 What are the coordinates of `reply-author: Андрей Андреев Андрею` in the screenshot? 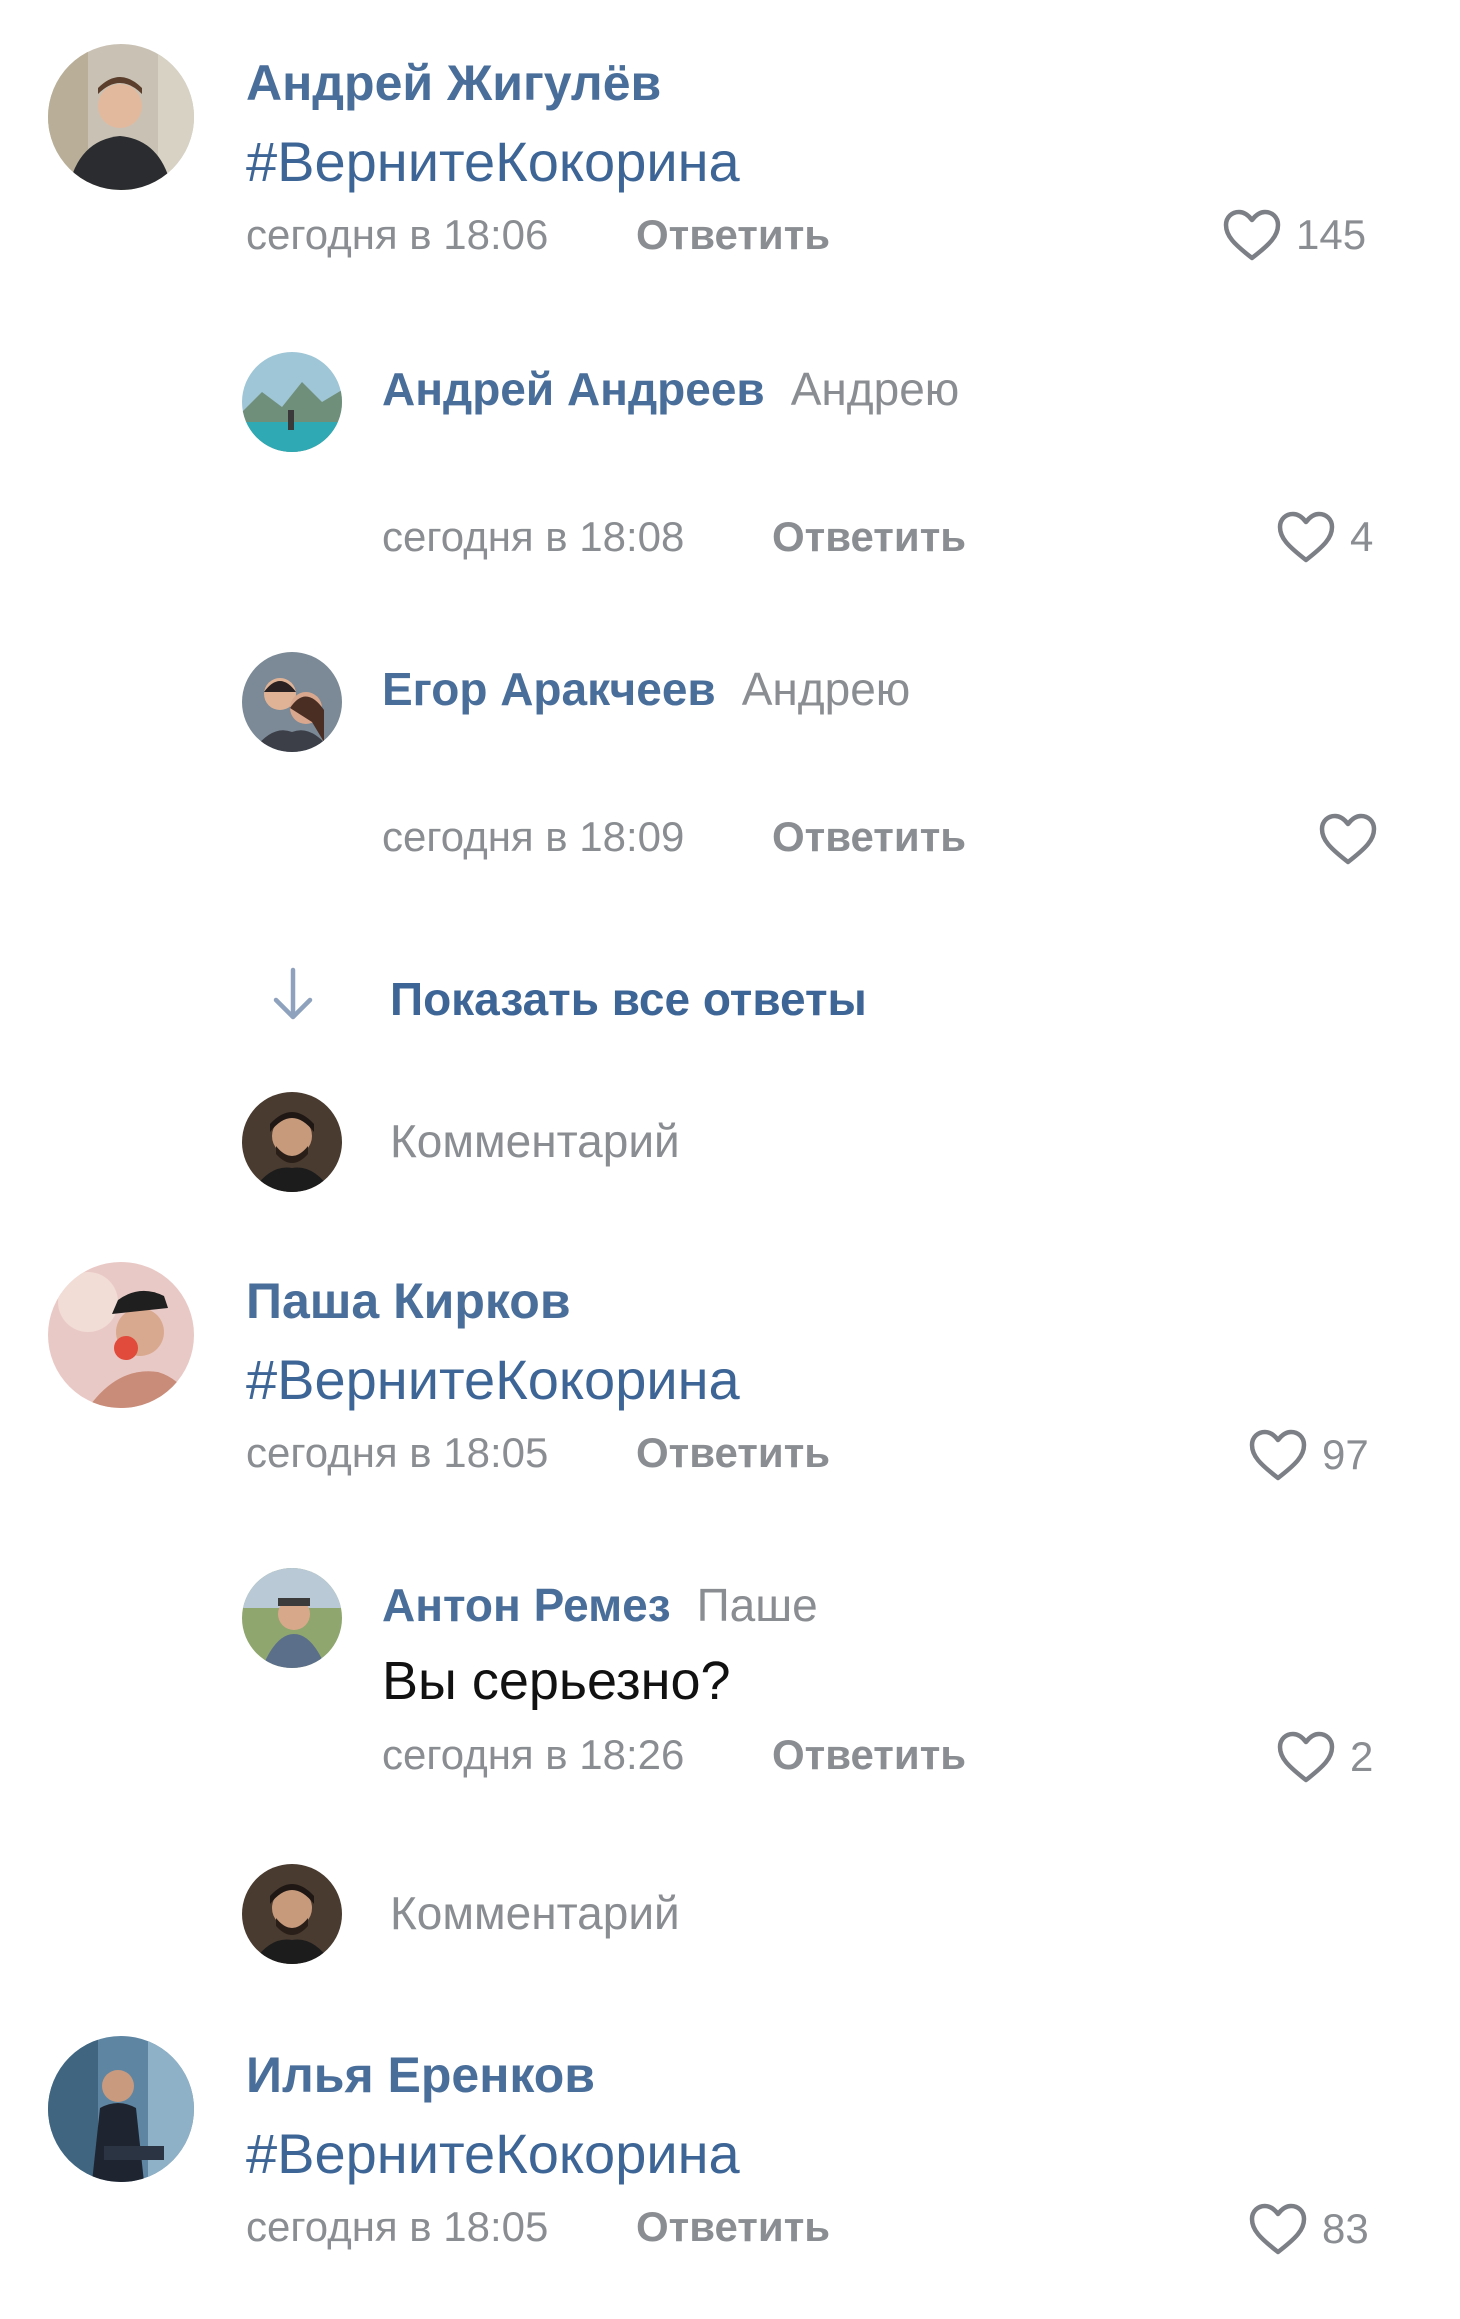 It's located at (670, 389).